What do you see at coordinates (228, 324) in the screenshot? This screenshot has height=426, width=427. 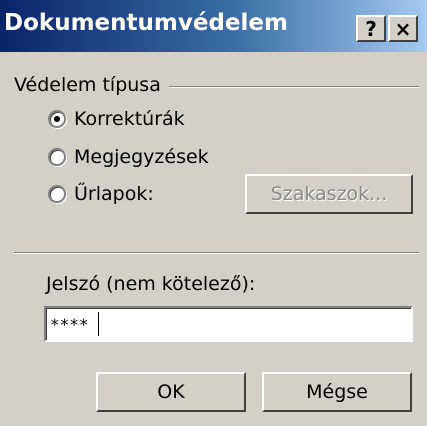 I see `password-field` at bounding box center [228, 324].